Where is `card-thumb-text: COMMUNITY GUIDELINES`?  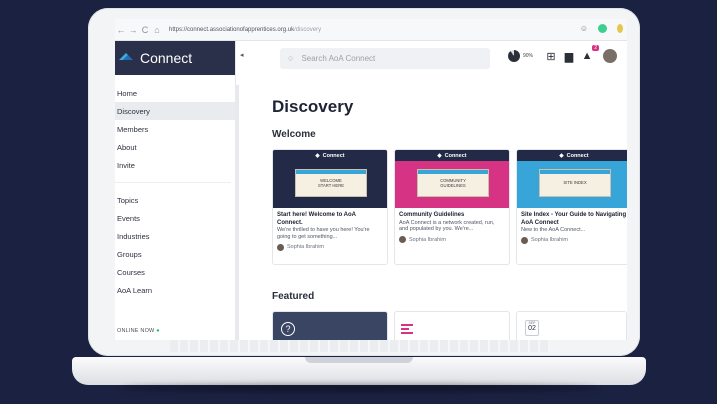 card-thumb-text: COMMUNITY GUIDELINES is located at coordinates (453, 183).